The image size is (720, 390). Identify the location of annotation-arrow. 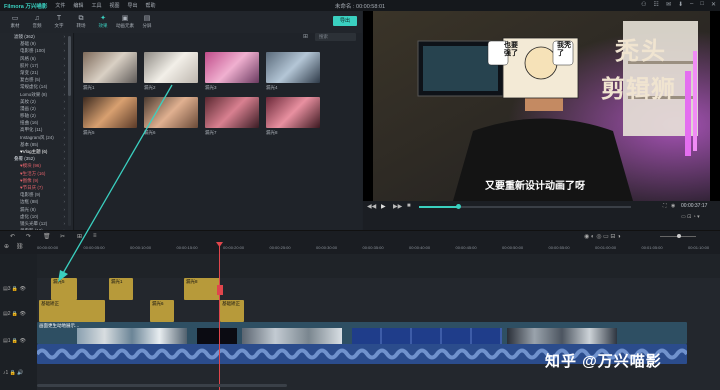
(115, 183).